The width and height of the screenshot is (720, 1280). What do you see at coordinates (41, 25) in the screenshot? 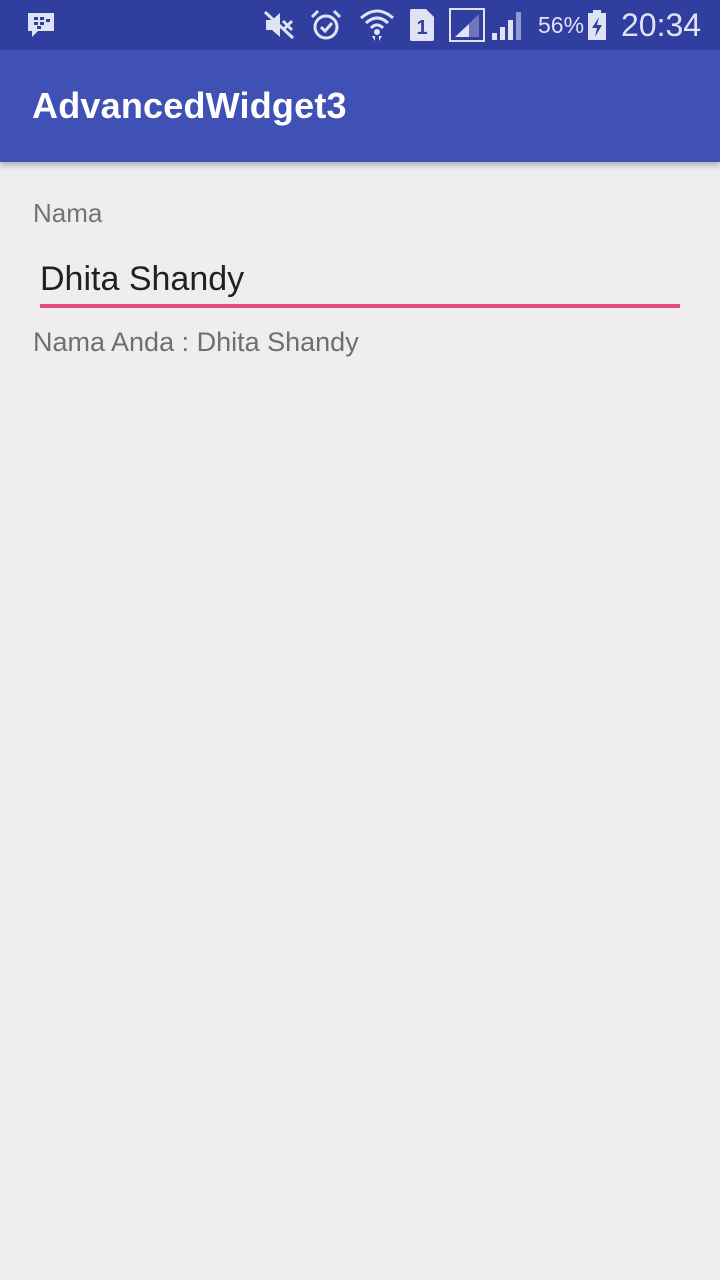
I see `bbm-icon` at bounding box center [41, 25].